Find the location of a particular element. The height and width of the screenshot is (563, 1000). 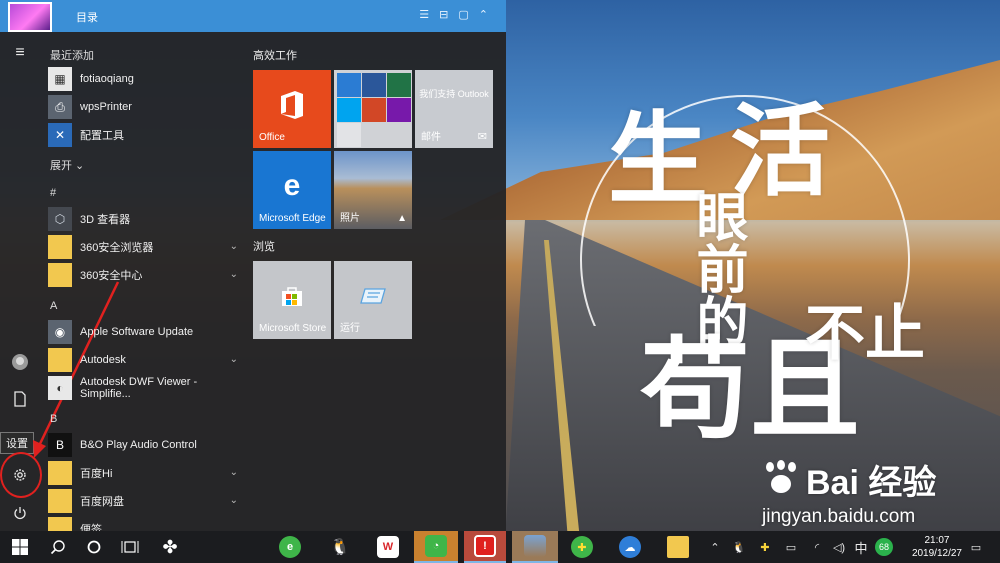

qq-tray-icon: 🐧 is located at coordinates (739, 547).